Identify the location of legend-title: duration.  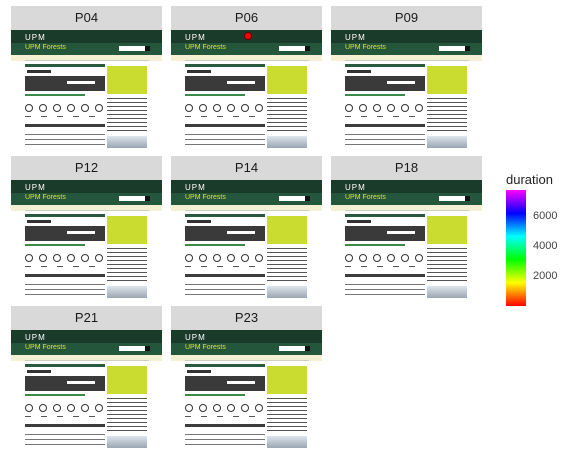
(529, 179).